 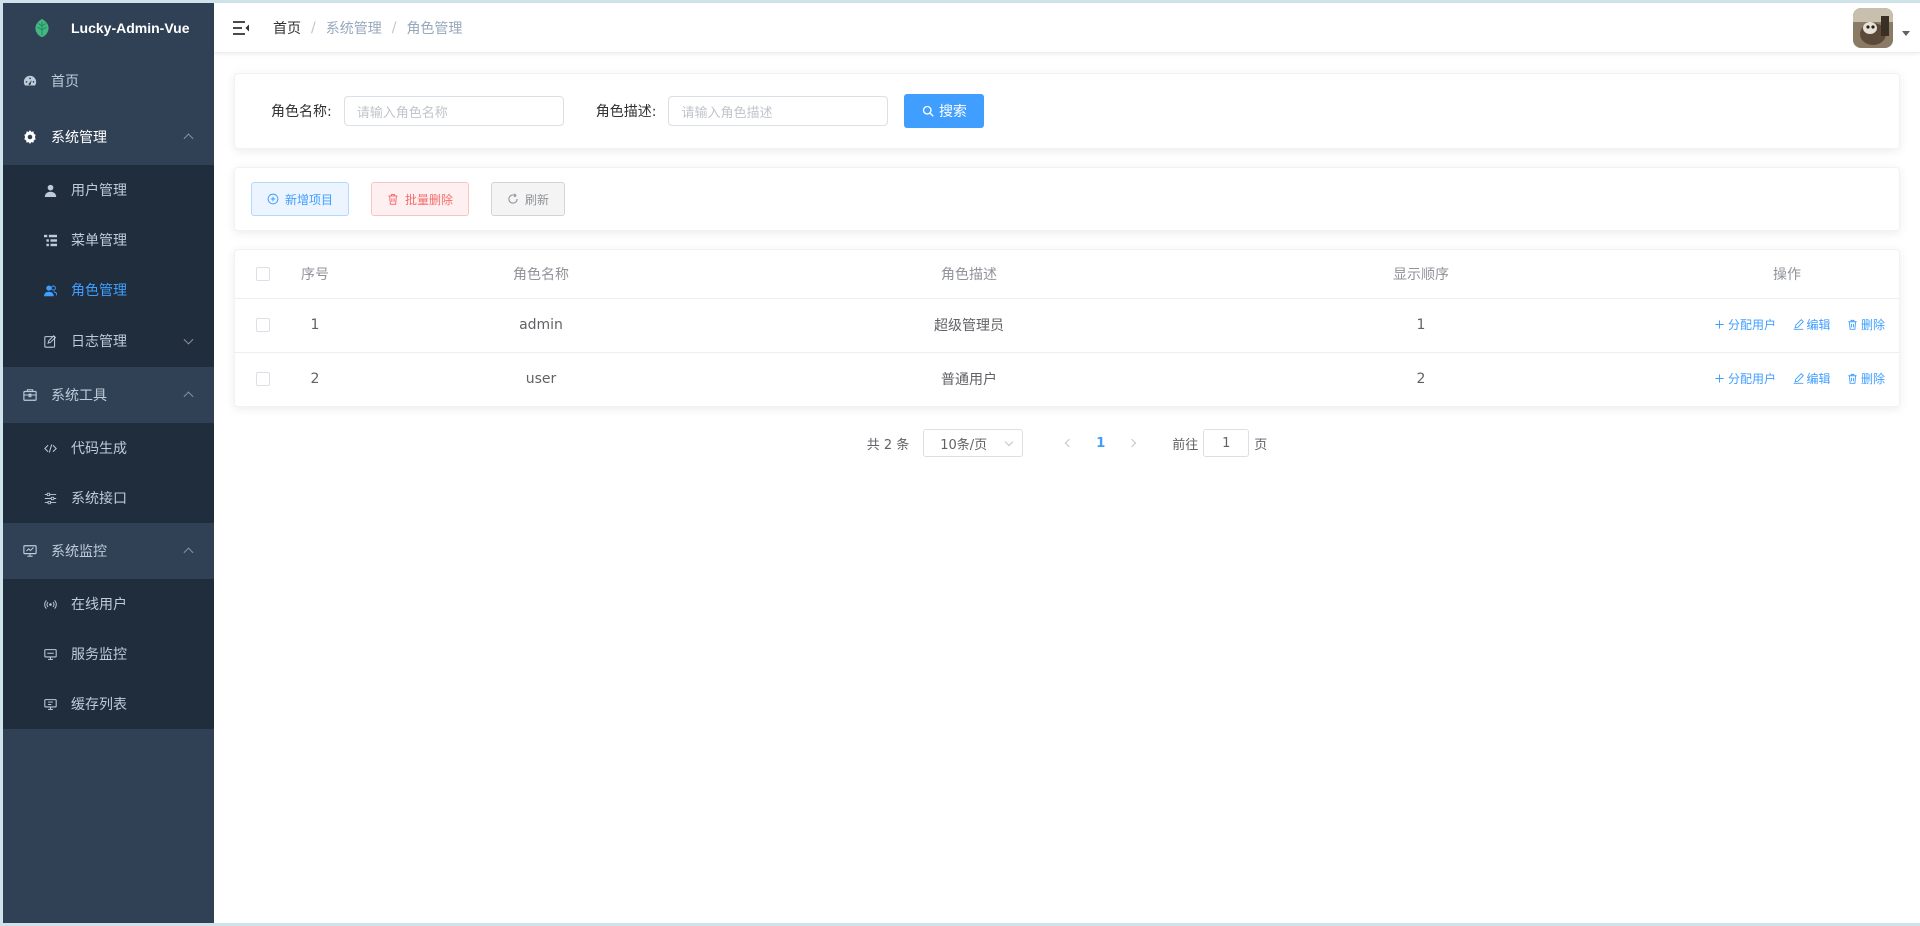 What do you see at coordinates (1009, 442) in the screenshot?
I see `chevron-down-icon` at bounding box center [1009, 442].